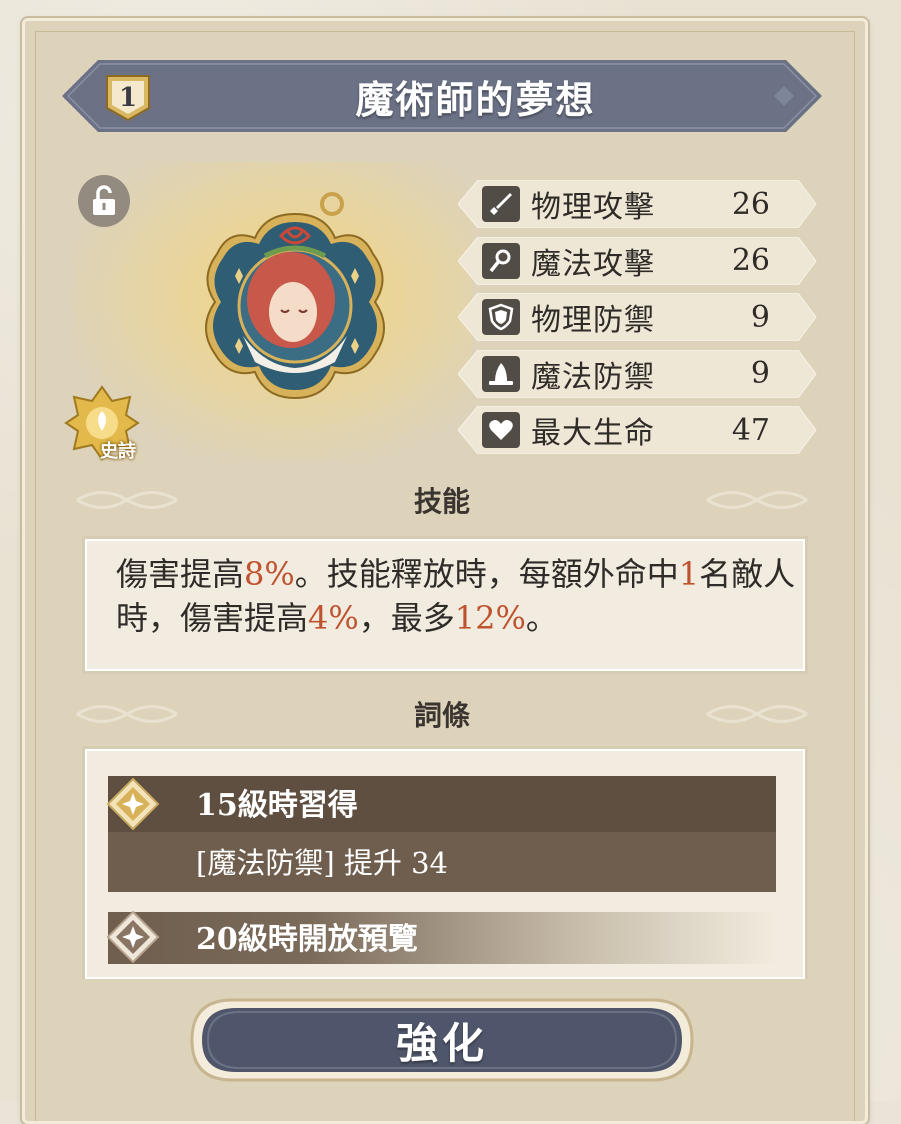 The height and width of the screenshot is (1124, 901). I want to click on affix-section-header: 詞條, so click(442, 714).